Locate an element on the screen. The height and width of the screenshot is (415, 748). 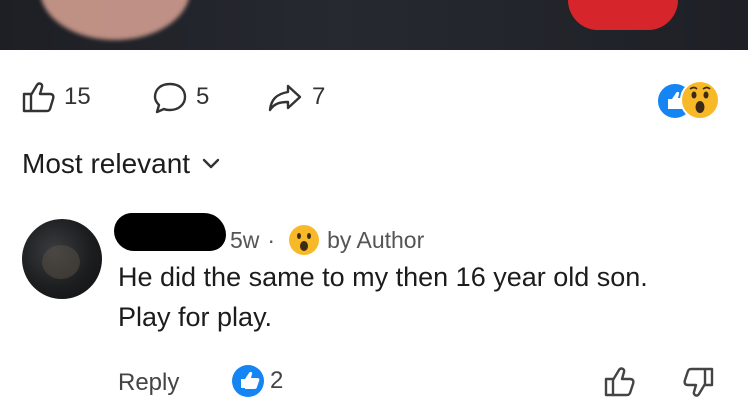
author-reaction-label: by Author is located at coordinates (376, 239).